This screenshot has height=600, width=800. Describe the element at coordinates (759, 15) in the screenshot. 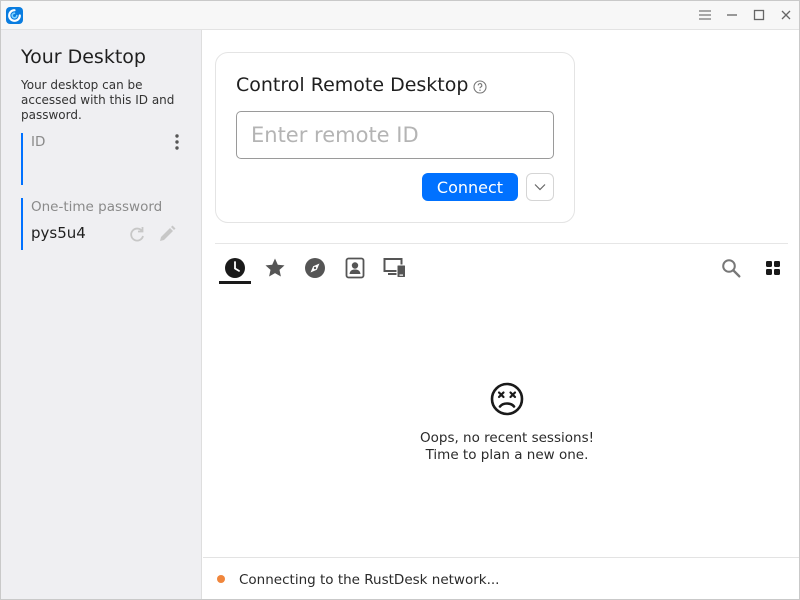

I see `maximize-icon` at that location.